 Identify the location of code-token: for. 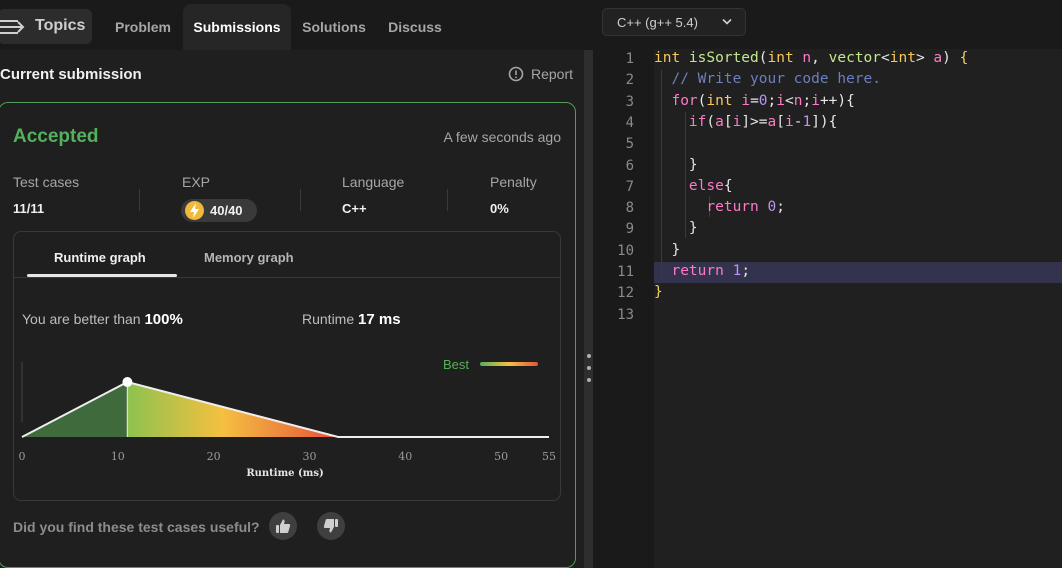
(684, 100).